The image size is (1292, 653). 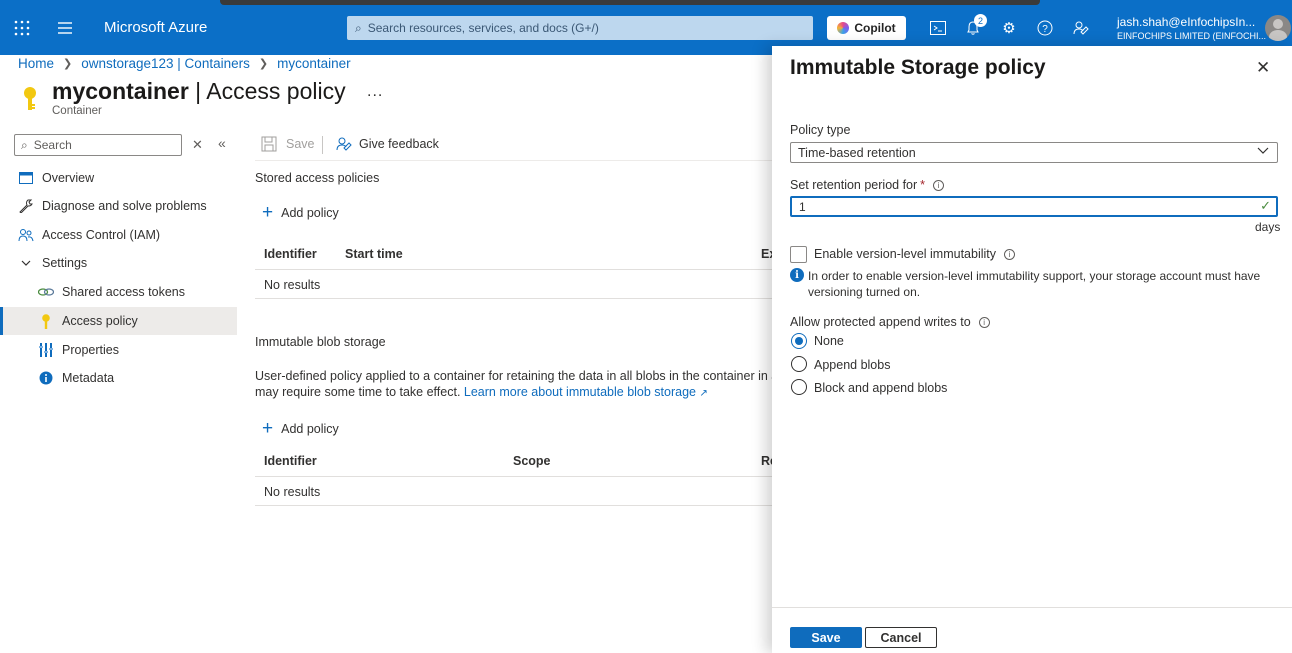 What do you see at coordinates (314, 63) in the screenshot?
I see `breadcrumb-mycontainer: mycontainer` at bounding box center [314, 63].